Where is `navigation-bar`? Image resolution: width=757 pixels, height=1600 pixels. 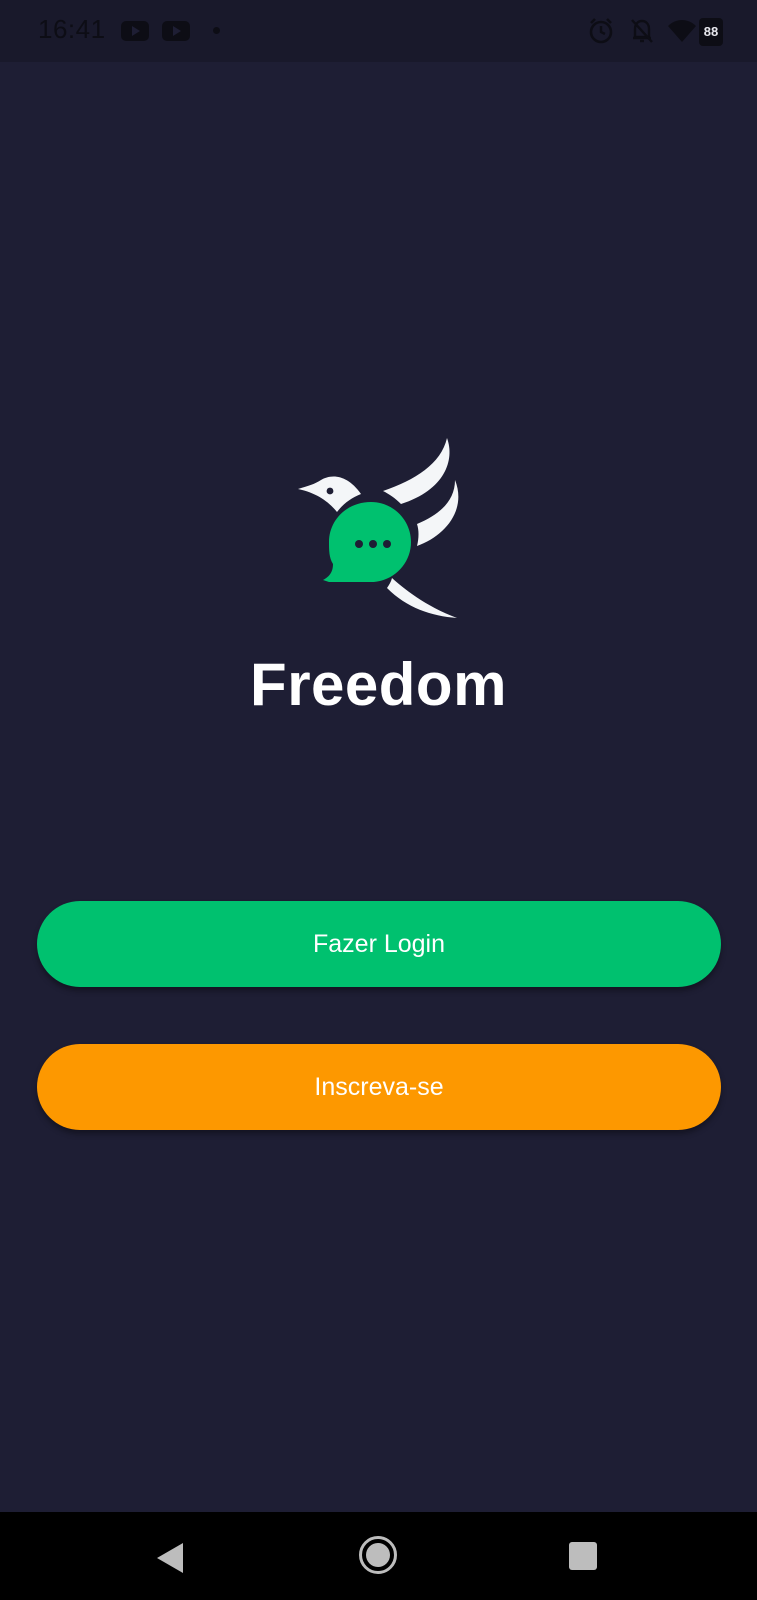 navigation-bar is located at coordinates (378, 1556).